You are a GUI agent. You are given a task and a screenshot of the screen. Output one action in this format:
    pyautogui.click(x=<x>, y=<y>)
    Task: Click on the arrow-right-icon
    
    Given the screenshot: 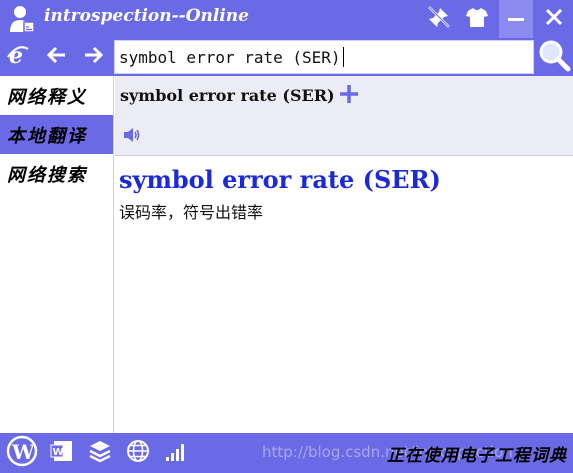 What is the action you would take?
    pyautogui.click(x=94, y=57)
    